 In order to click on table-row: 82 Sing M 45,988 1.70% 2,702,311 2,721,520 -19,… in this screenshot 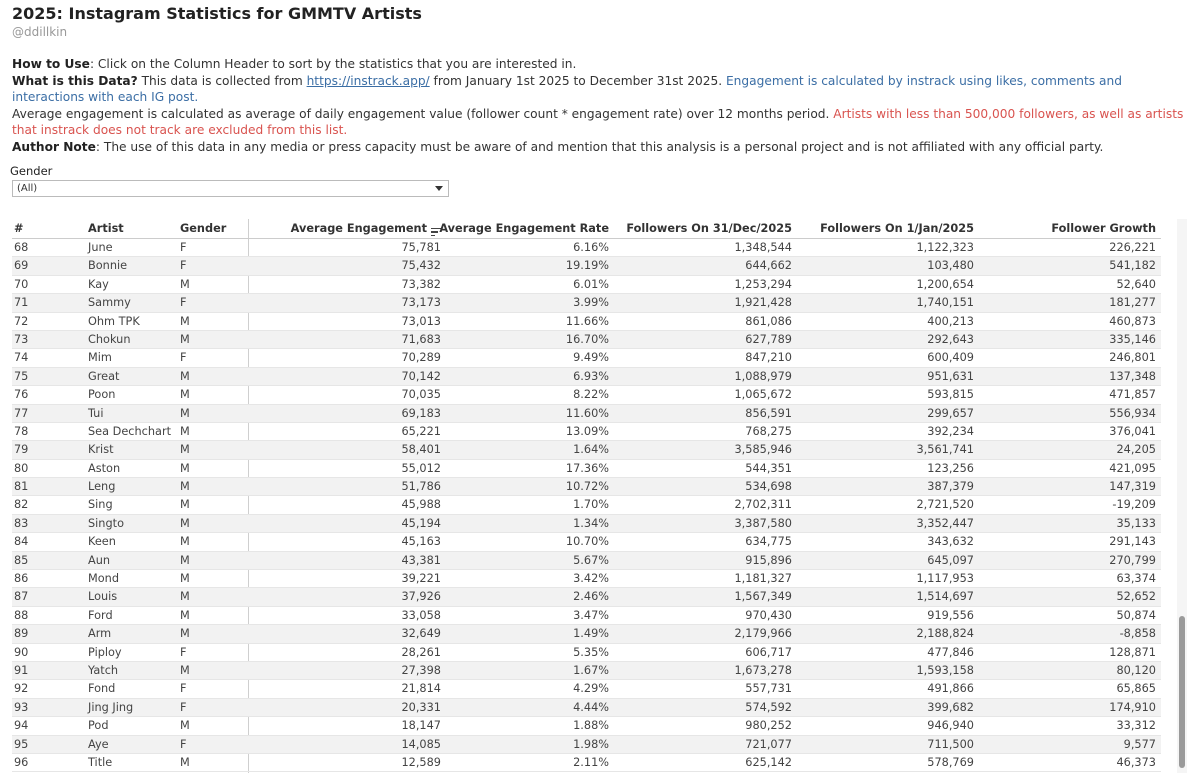, I will do `click(586, 505)`.